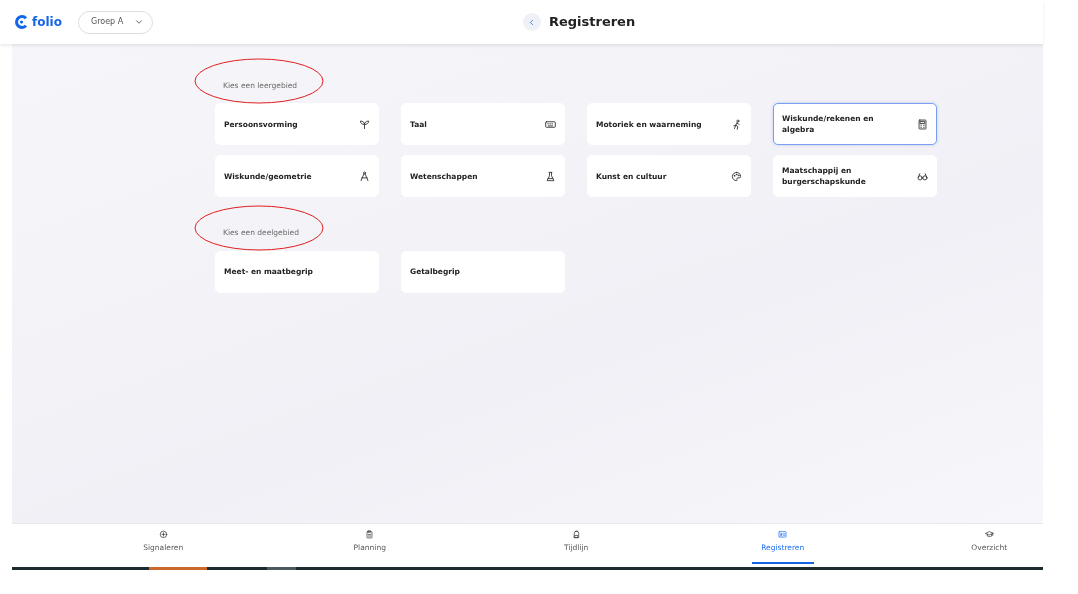 The height and width of the screenshot is (594, 1078). Describe the element at coordinates (922, 124) in the screenshot. I see `calculator-icon` at that location.